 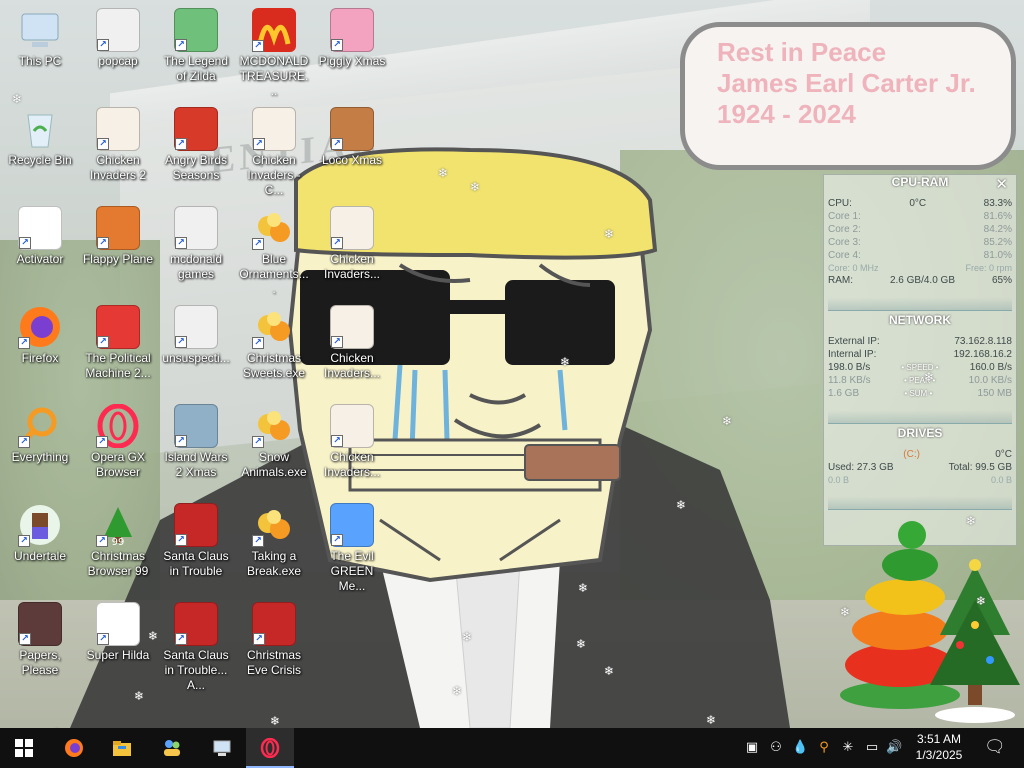 I want to click on desktop-icon: ↗ Christmas Eve Crisis, so click(x=274, y=642).